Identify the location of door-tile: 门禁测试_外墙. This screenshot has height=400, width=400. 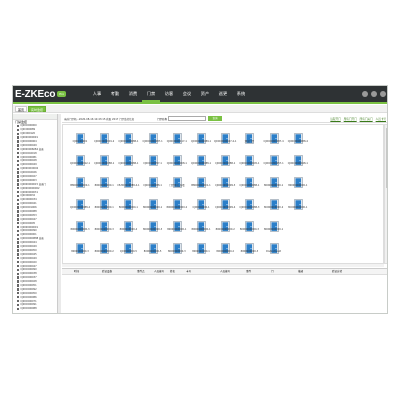
(177, 182).